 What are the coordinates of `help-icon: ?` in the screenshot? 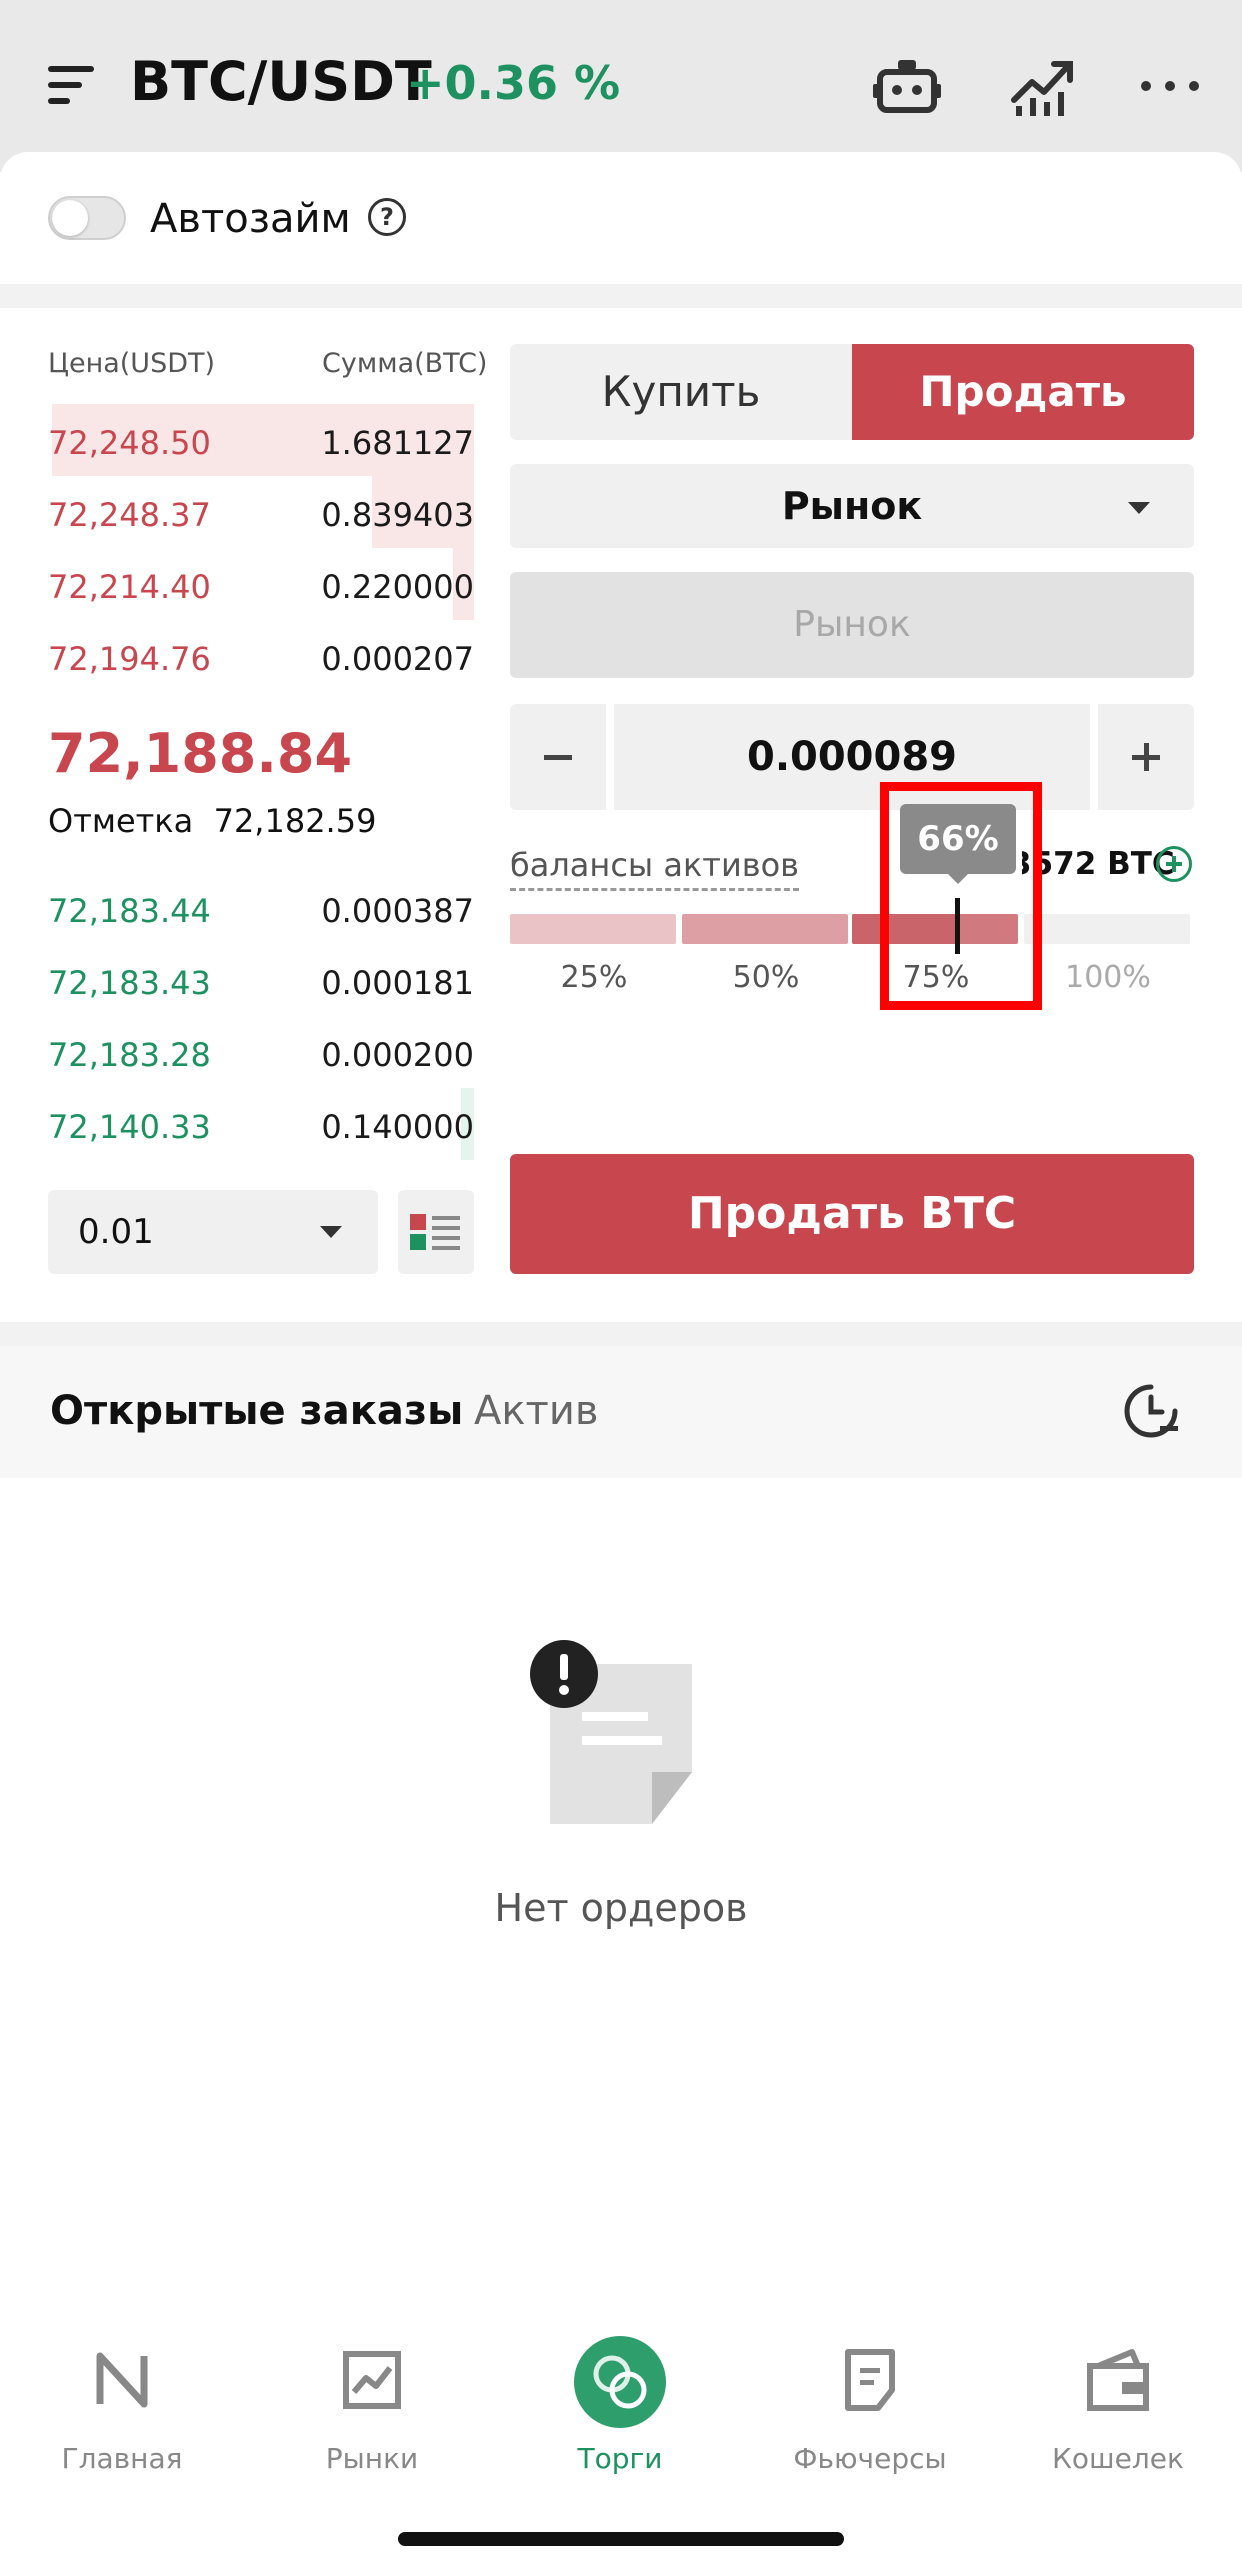 It's located at (387, 217).